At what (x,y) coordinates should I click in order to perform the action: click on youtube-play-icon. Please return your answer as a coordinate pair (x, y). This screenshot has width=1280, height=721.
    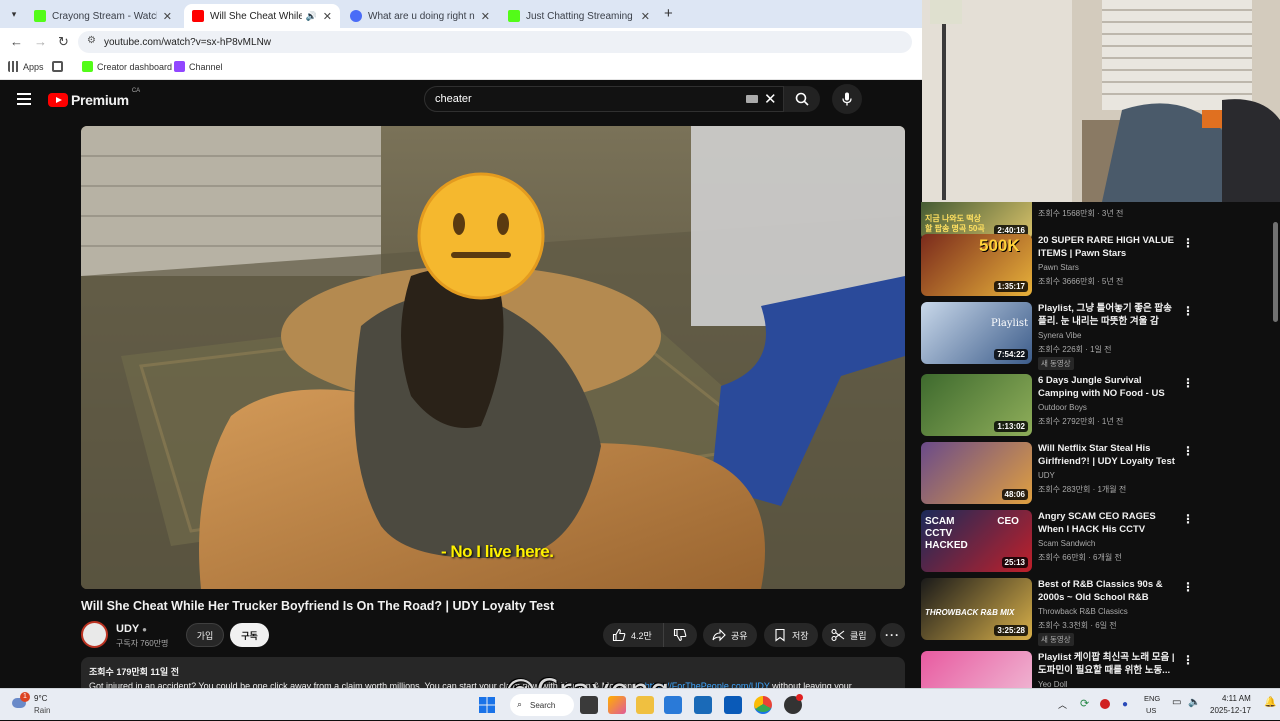
    Looking at the image, I should click on (58, 100).